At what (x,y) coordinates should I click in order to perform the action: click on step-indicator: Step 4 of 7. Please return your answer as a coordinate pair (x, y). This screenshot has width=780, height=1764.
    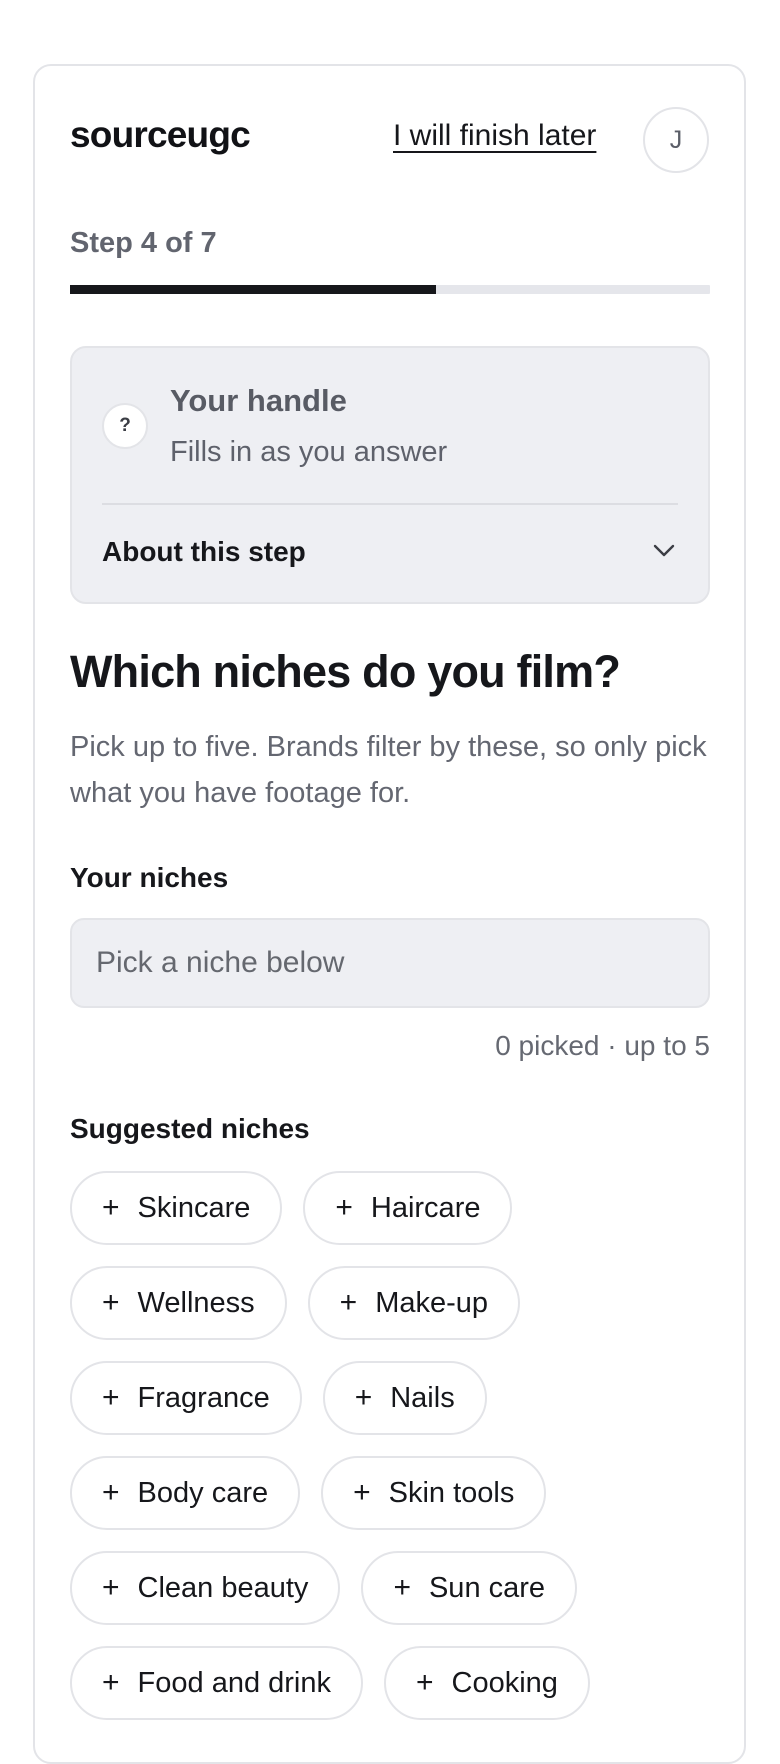
    Looking at the image, I should click on (143, 243).